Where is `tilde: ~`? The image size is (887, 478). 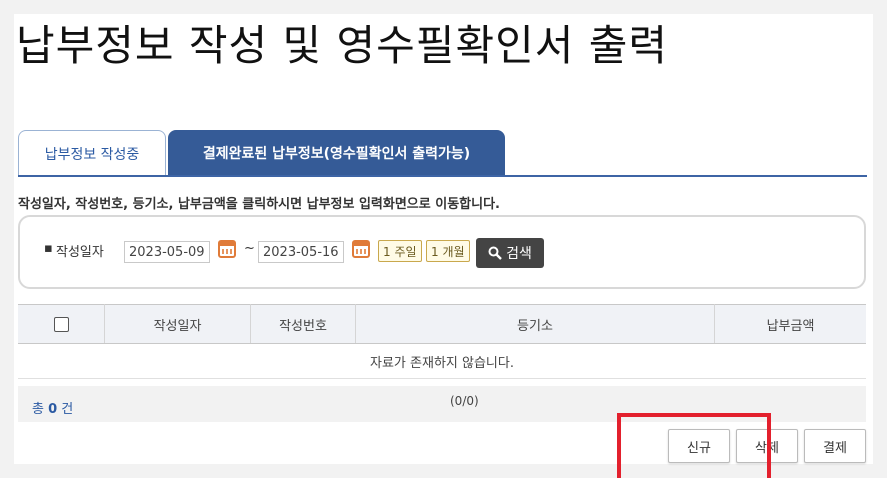
tilde: ~ is located at coordinates (249, 248).